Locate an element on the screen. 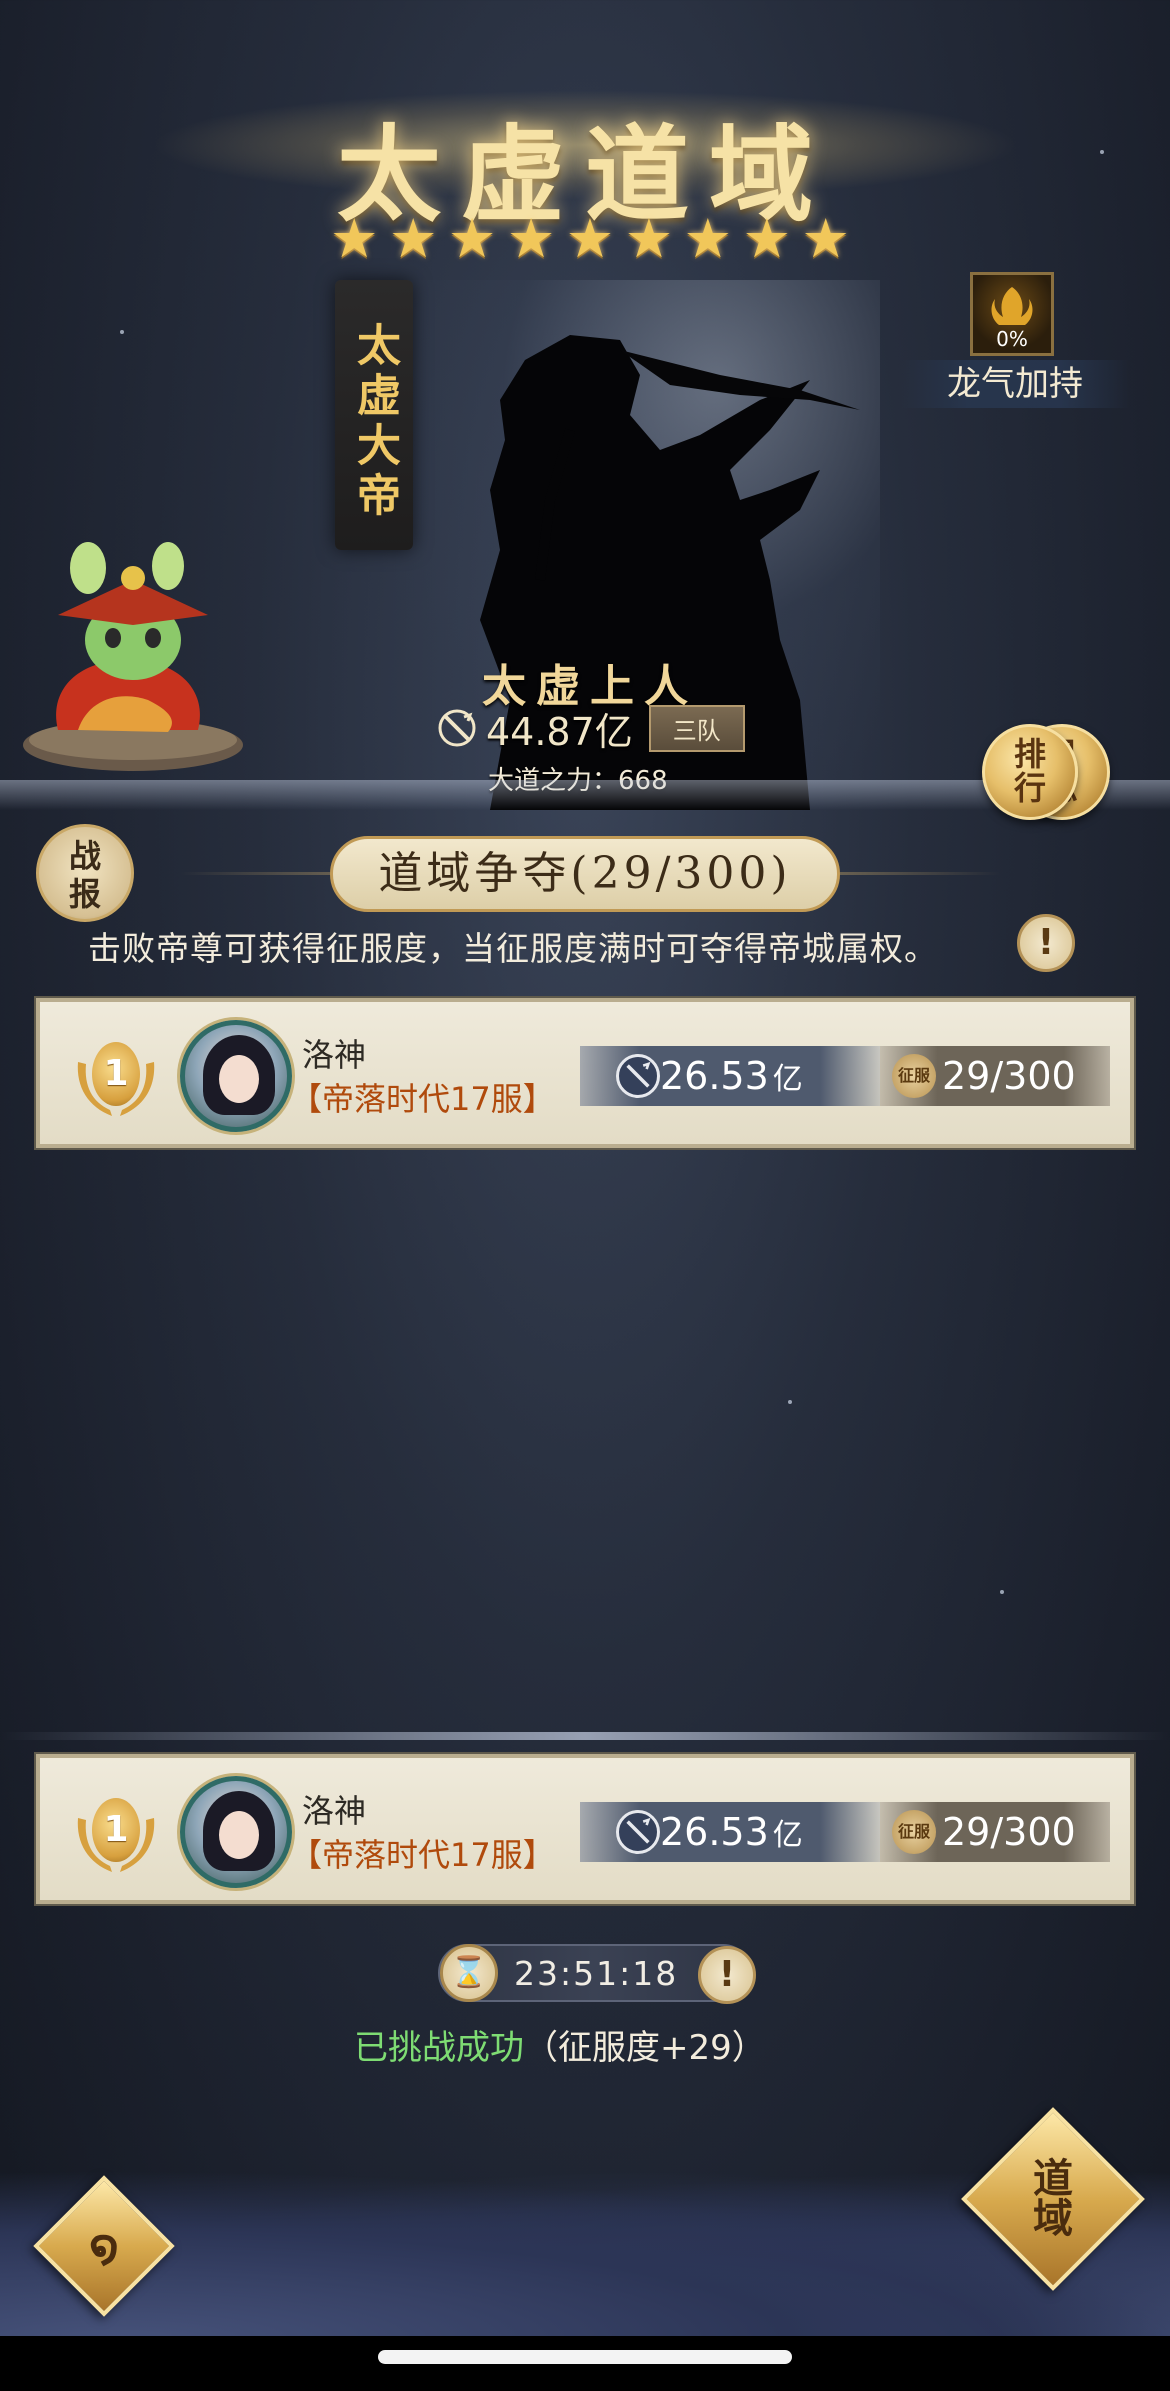  my-ranking-row: 1 洛神 【帝落时代17服】 26.53 亿 征服 29/300 is located at coordinates (585, 1829).